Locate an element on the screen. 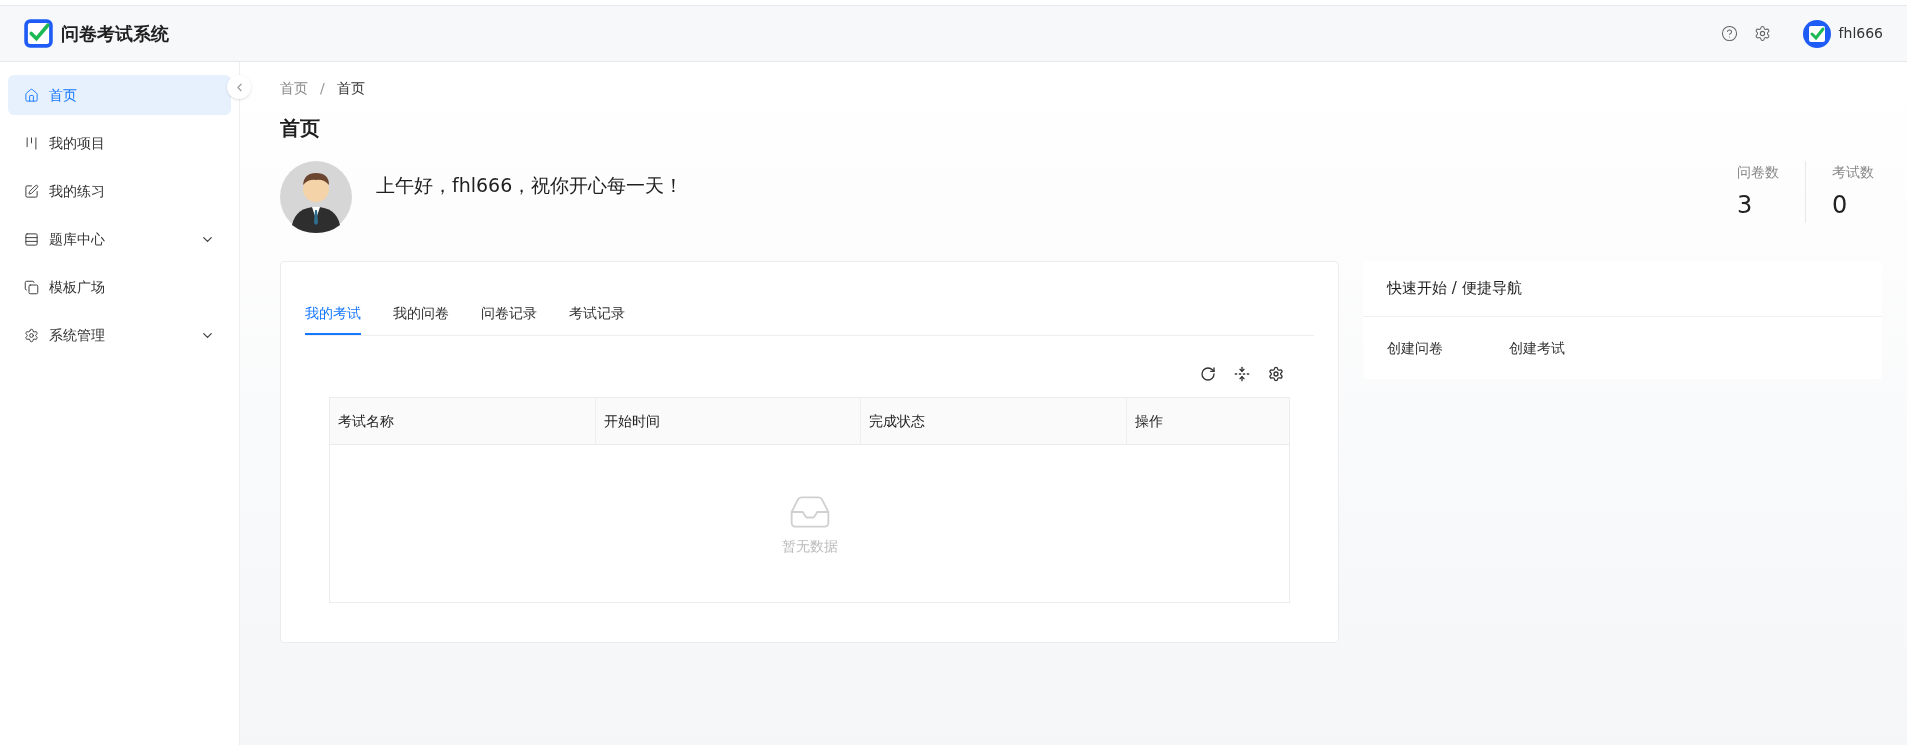 The image size is (1907, 745). greeting-text: 上午好，fhl666，祝你开心每一天！ is located at coordinates (530, 185).